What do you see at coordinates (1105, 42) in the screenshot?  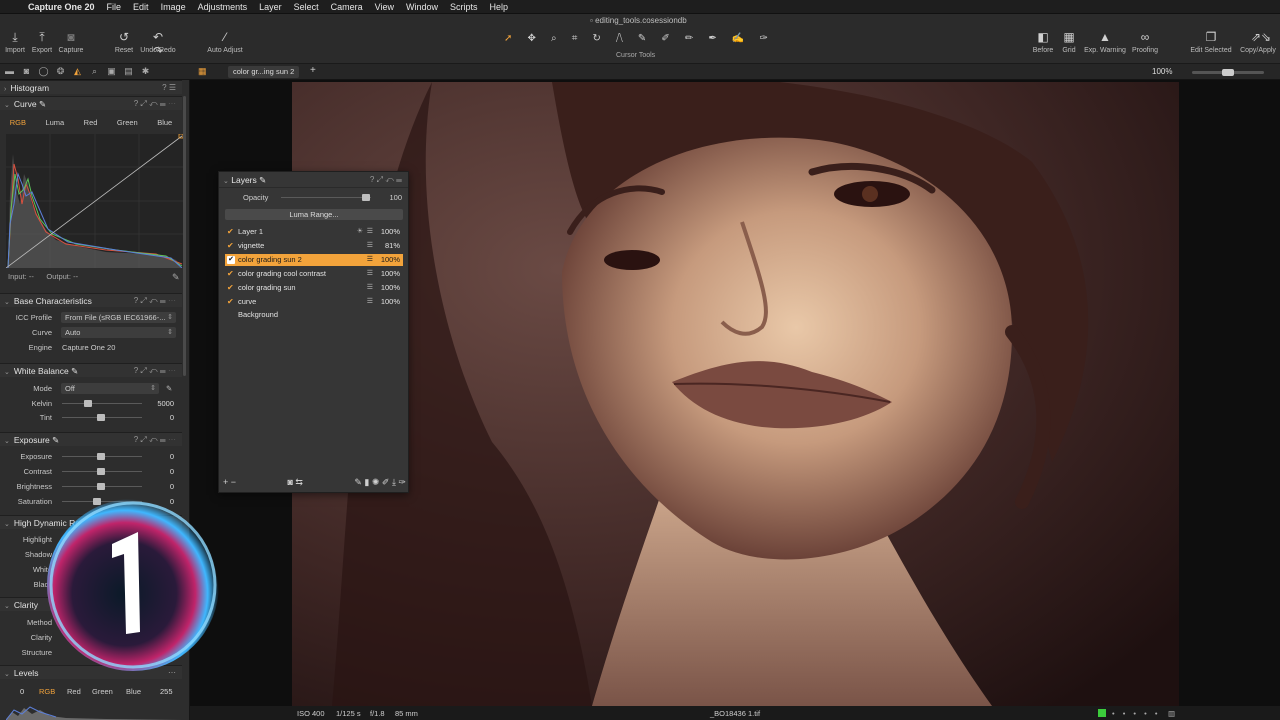 I see `exp-warning-button: ▲ Exp. Warning` at bounding box center [1105, 42].